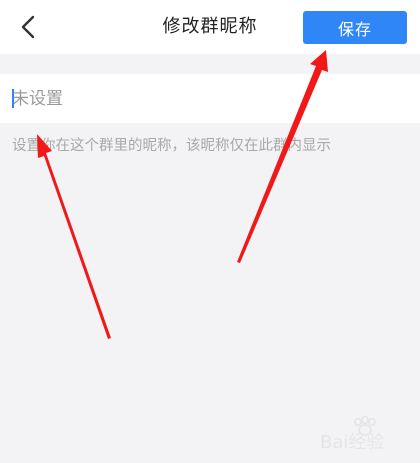 Image resolution: width=420 pixels, height=463 pixels. I want to click on nickname-input, so click(210, 98).